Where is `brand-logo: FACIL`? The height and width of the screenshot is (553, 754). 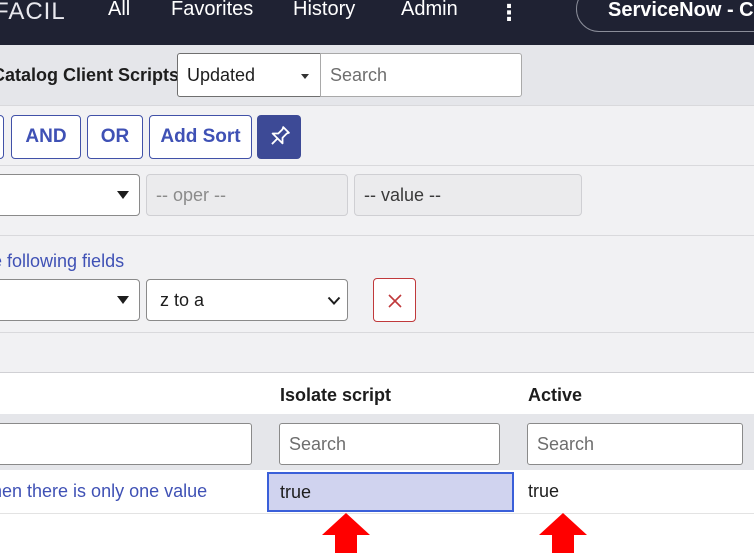
brand-logo: FACIL is located at coordinates (33, 13).